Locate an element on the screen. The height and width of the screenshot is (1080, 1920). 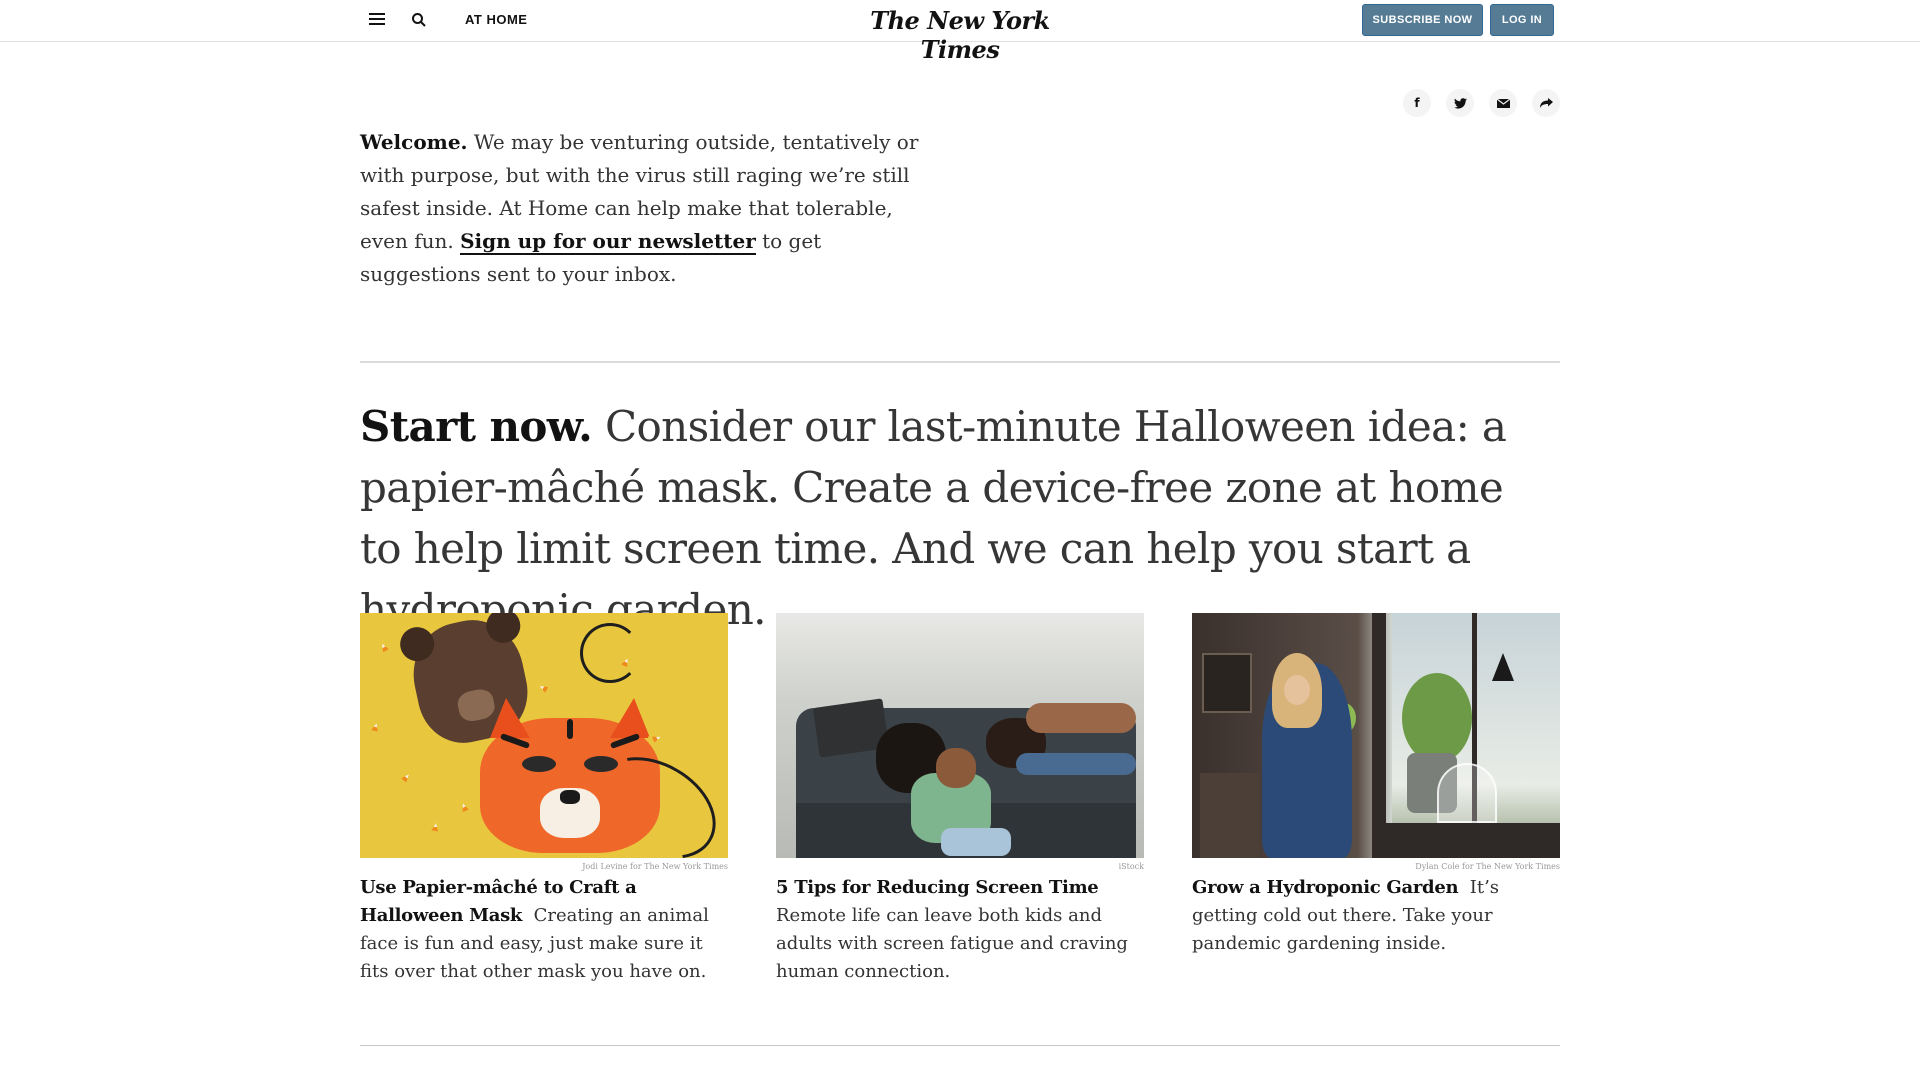
facebook-icon: f is located at coordinates (1417, 103).